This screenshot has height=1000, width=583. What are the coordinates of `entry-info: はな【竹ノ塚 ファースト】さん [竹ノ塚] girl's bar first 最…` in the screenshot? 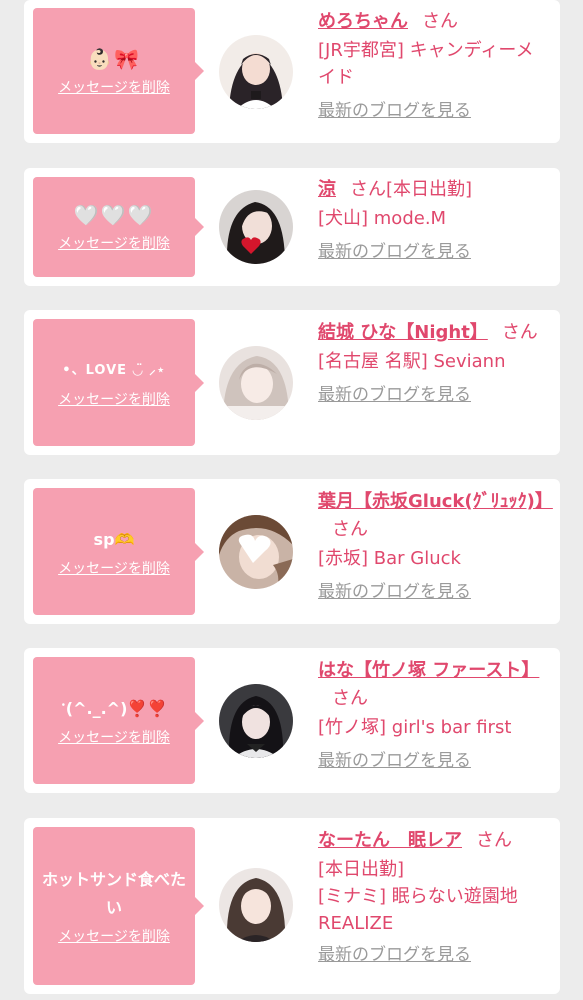 It's located at (433, 715).